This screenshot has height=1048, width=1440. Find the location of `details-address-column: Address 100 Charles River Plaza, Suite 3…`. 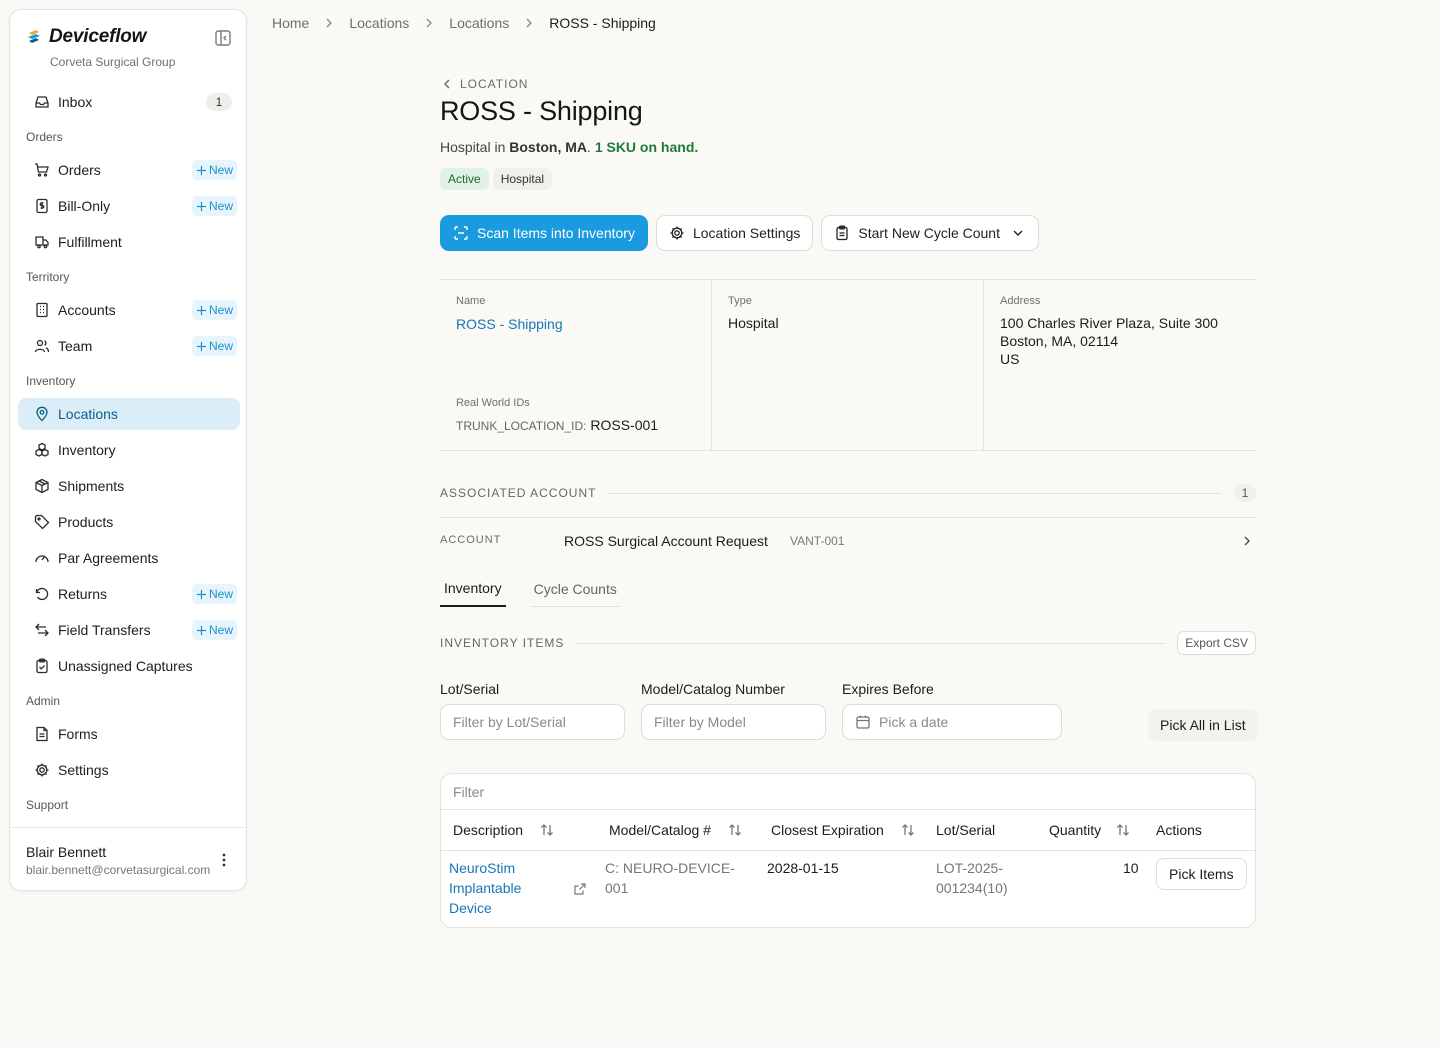

details-address-column: Address 100 Charles River Plaza, Suite 3… is located at coordinates (1119, 365).